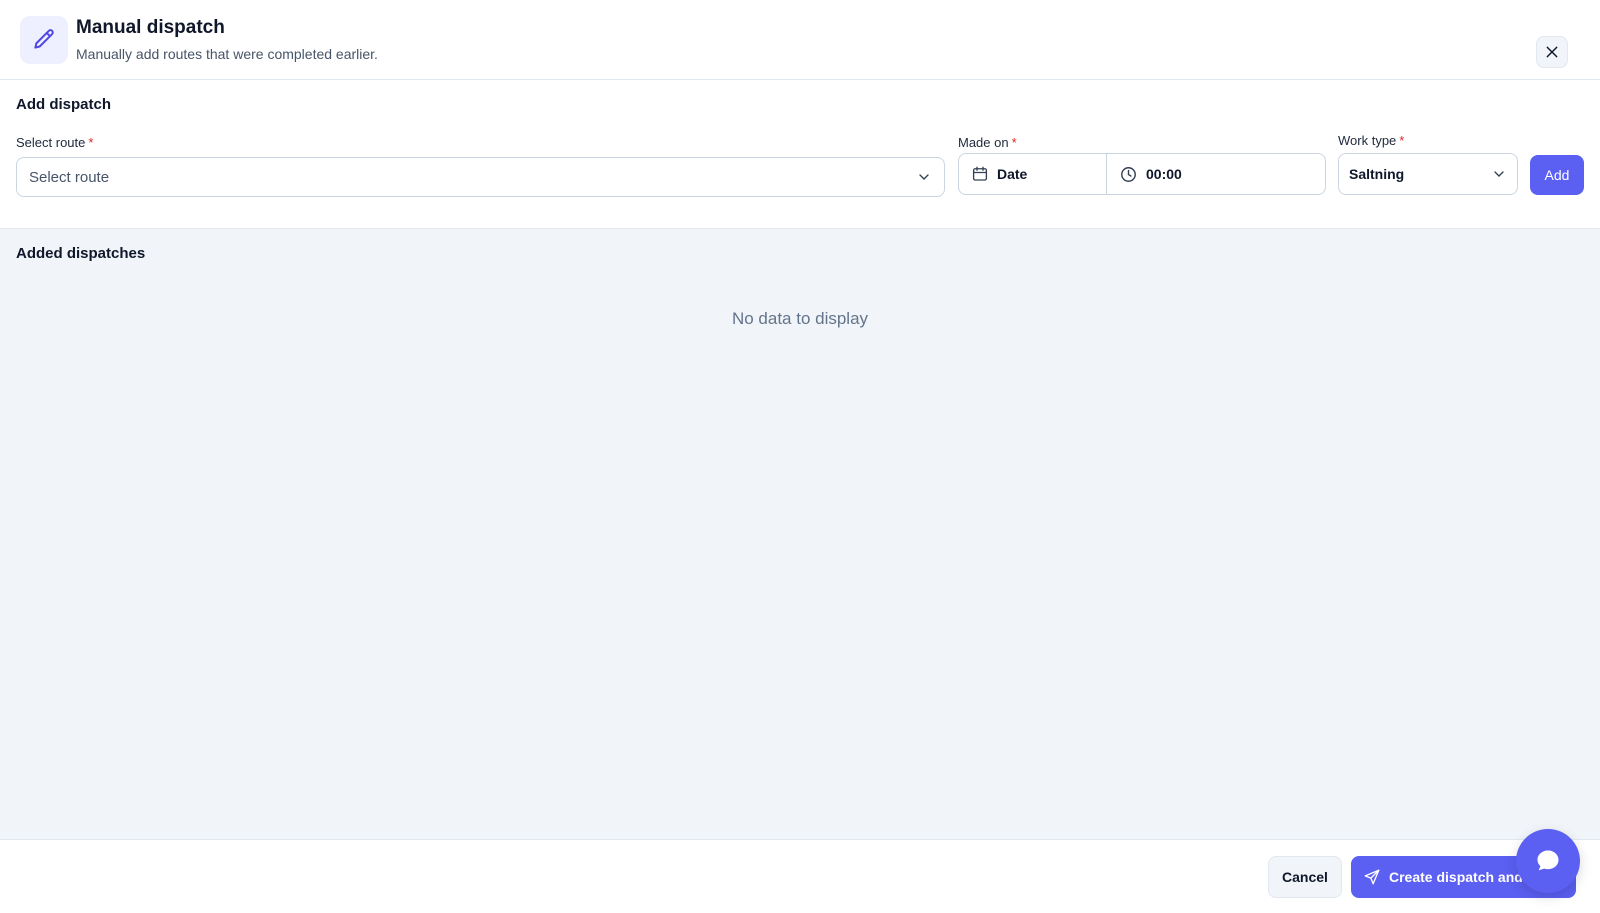 The width and height of the screenshot is (1600, 913). What do you see at coordinates (1164, 174) in the screenshot?
I see `time-value: 00:00` at bounding box center [1164, 174].